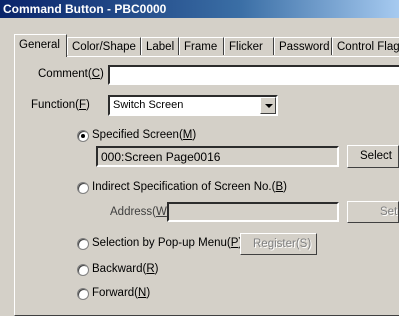 The image size is (399, 316). Describe the element at coordinates (201, 46) in the screenshot. I see `tab-frame: Frame` at that location.